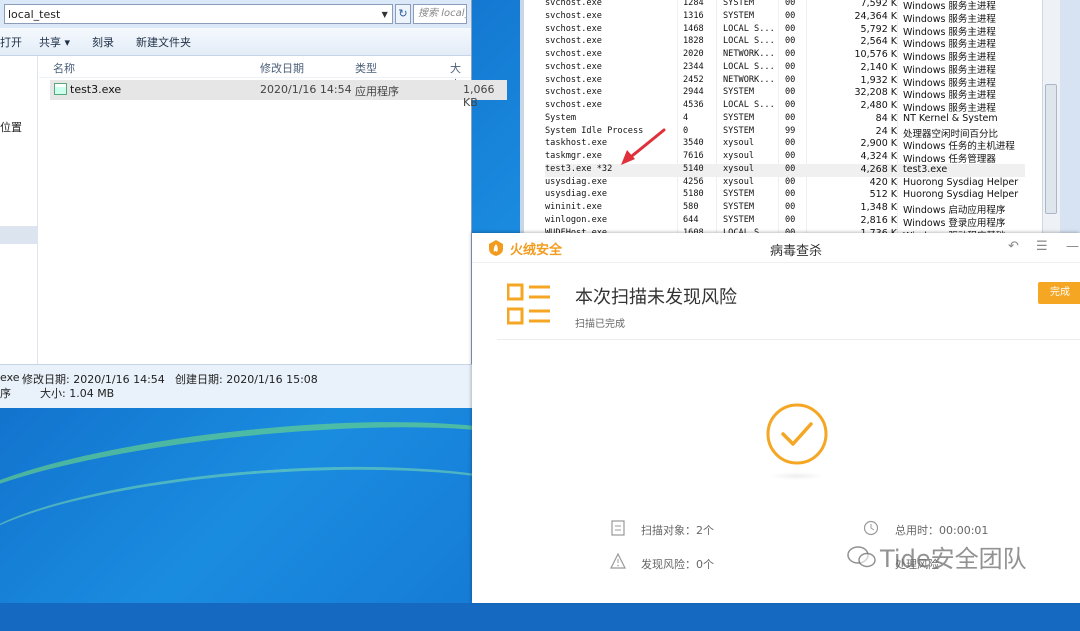  I want to click on process-pid: 1828, so click(693, 41).